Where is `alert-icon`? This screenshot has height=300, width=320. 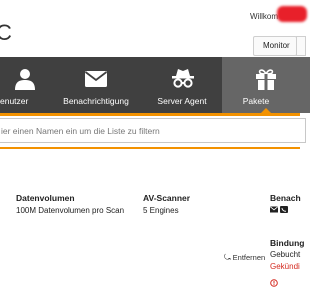
alert-icon is located at coordinates (274, 283).